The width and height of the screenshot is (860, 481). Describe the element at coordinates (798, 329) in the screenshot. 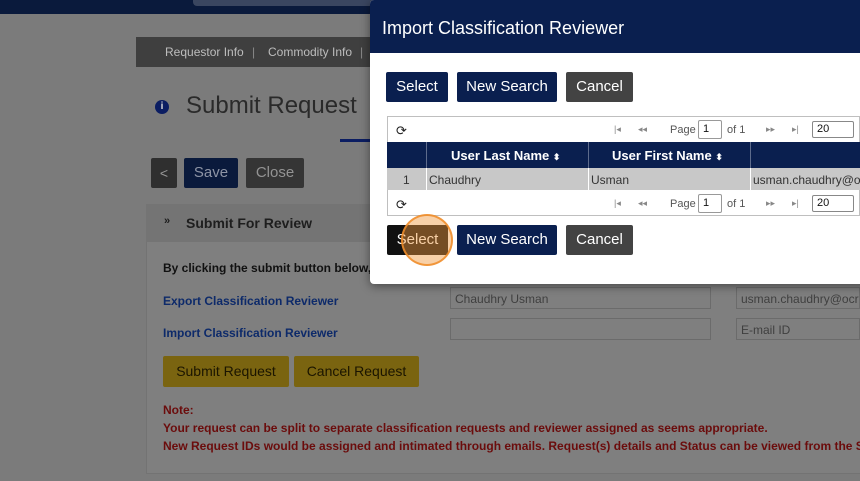

I see `import-reviewer-email-field: E-mail ID` at that location.